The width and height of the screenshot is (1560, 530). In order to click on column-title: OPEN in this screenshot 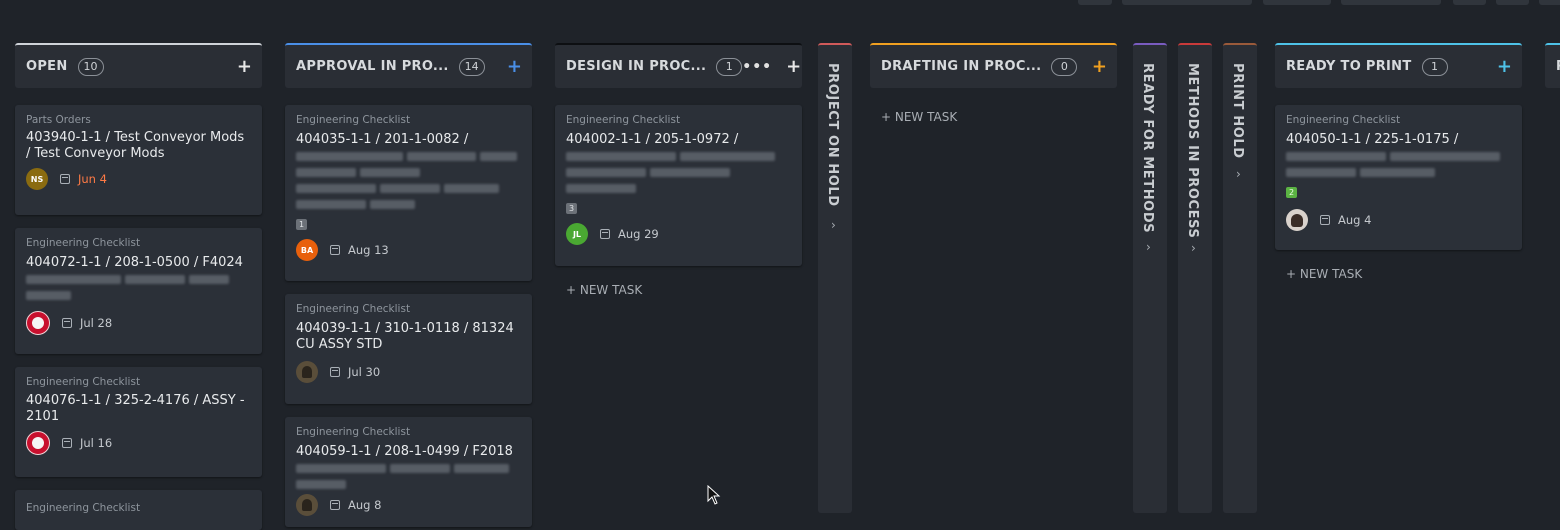, I will do `click(47, 66)`.